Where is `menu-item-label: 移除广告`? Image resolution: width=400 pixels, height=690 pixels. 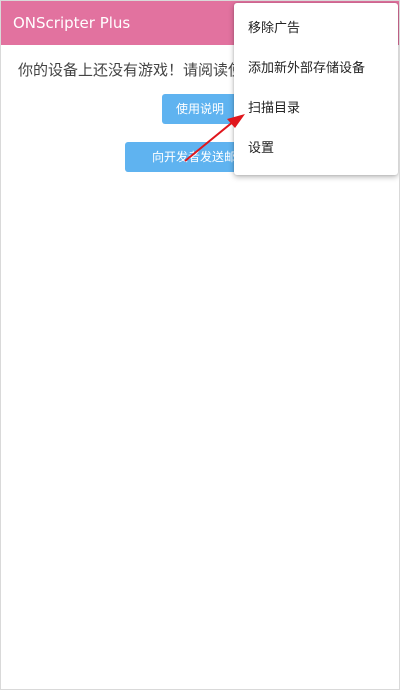 menu-item-label: 移除广告 is located at coordinates (274, 28).